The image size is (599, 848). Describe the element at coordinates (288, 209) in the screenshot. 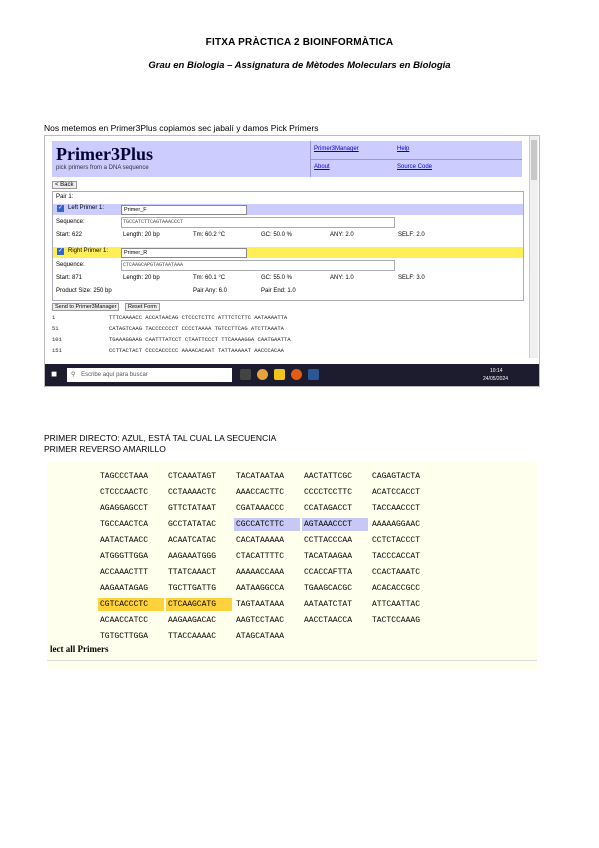

I see `left-primer-row: ✓ Left Primer 1: Primer_F` at that location.